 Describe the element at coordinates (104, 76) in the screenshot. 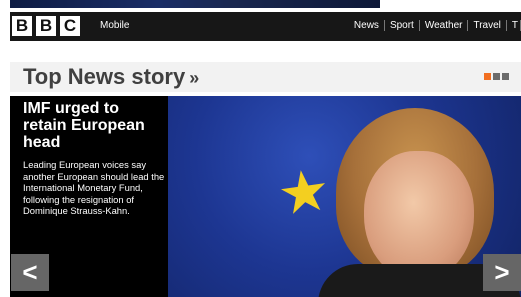

I see `section-title: Top News story` at that location.